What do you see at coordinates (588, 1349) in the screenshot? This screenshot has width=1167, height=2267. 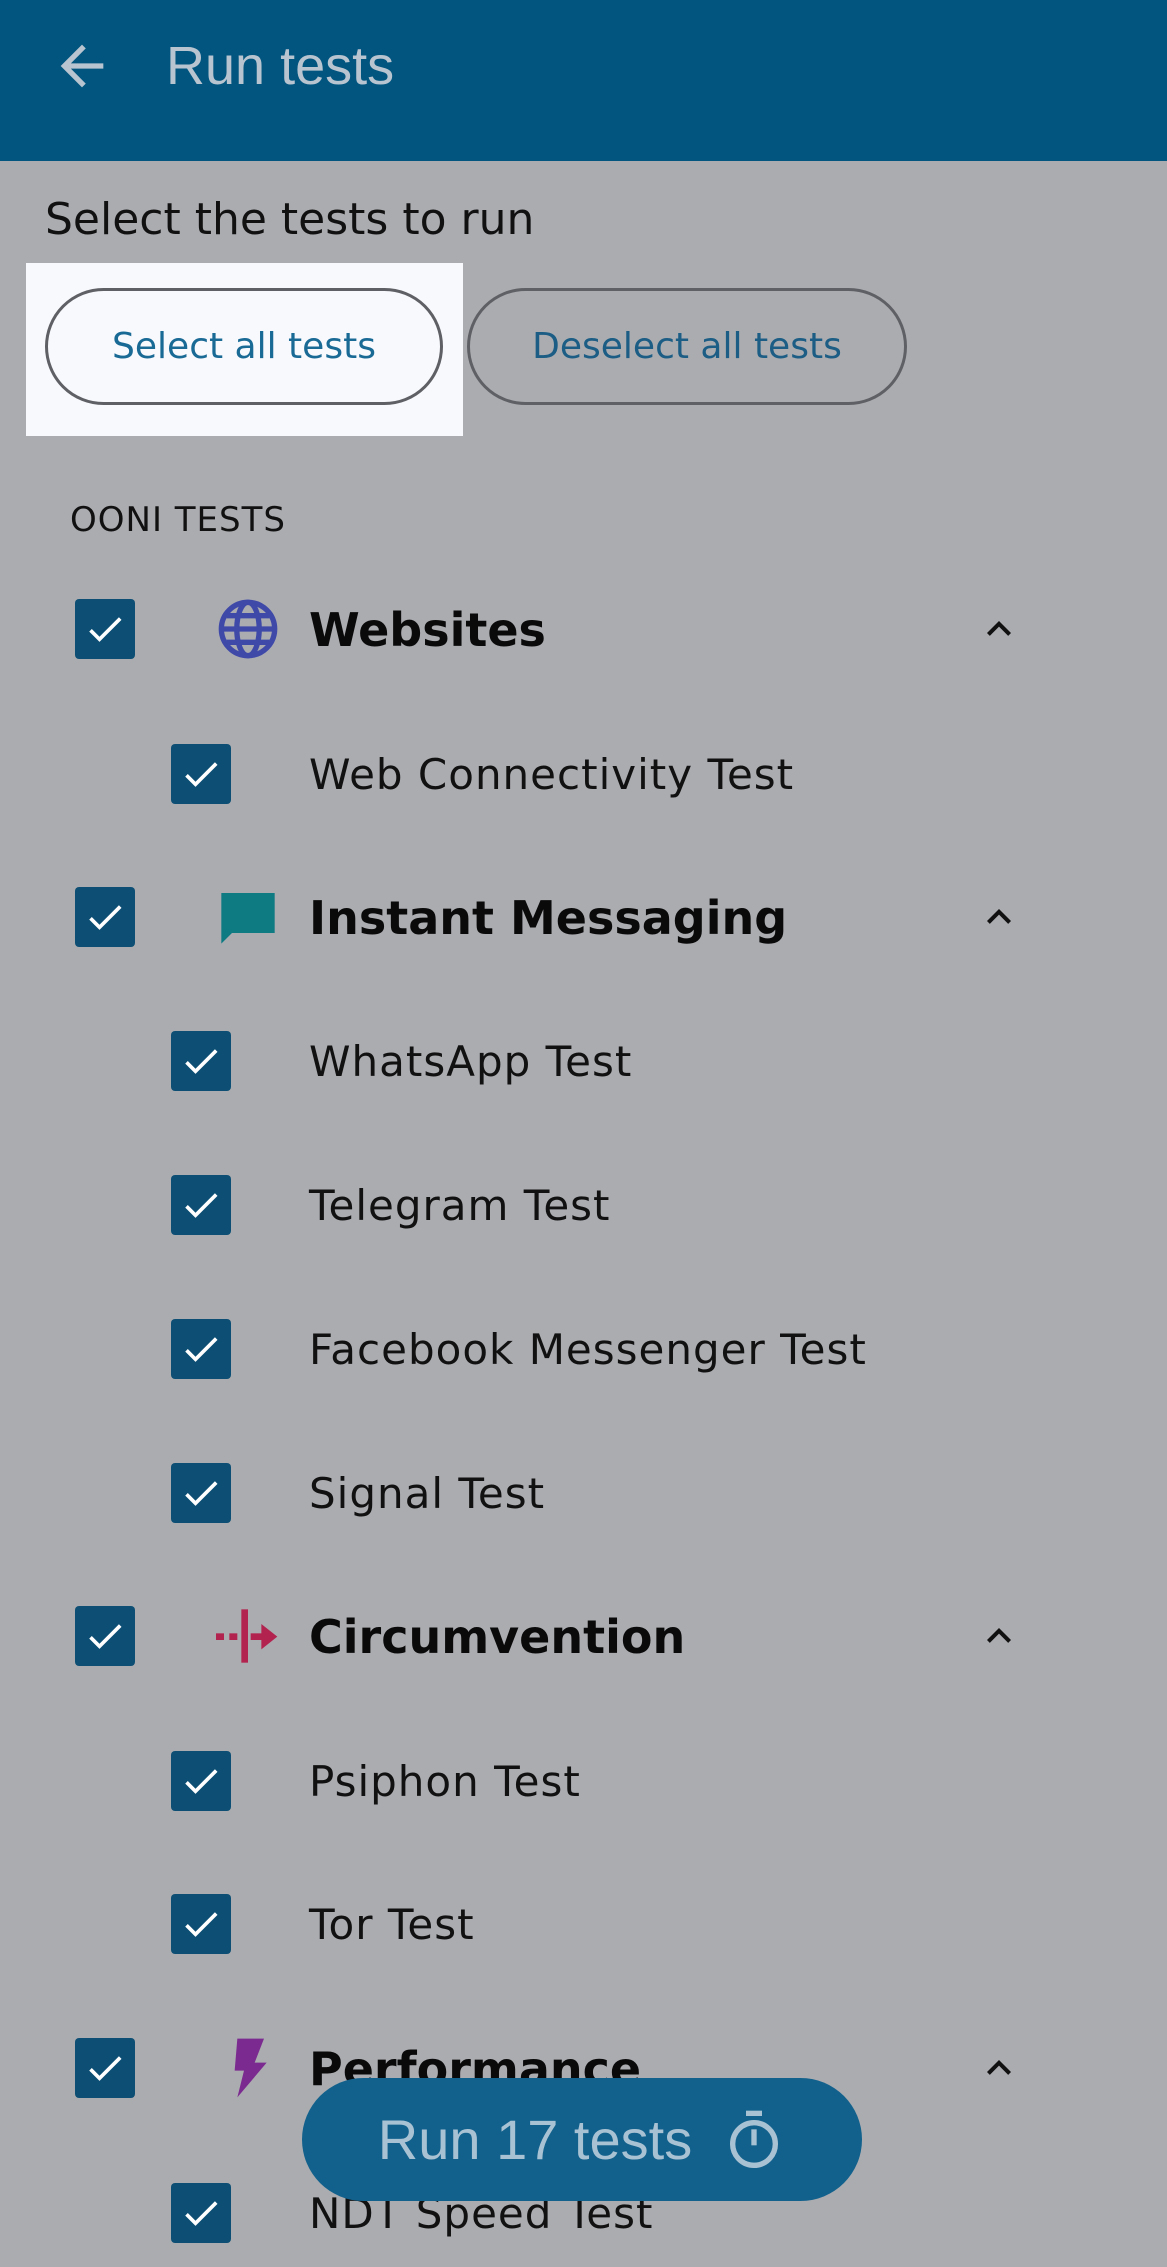 I see `test-label: Facebook Messenger Test` at bounding box center [588, 1349].